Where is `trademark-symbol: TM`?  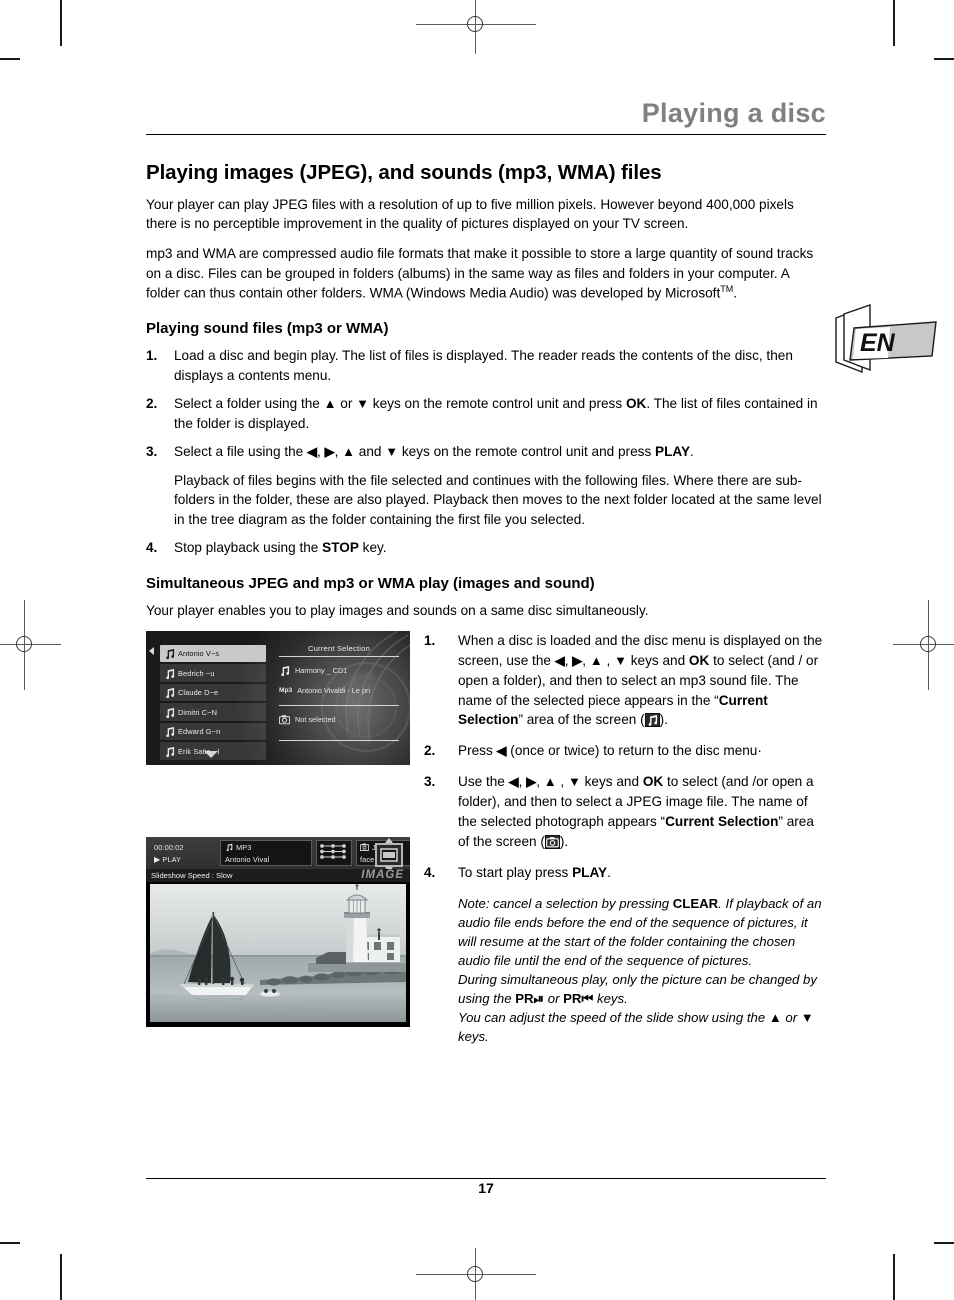
trademark-symbol: TM is located at coordinates (727, 289).